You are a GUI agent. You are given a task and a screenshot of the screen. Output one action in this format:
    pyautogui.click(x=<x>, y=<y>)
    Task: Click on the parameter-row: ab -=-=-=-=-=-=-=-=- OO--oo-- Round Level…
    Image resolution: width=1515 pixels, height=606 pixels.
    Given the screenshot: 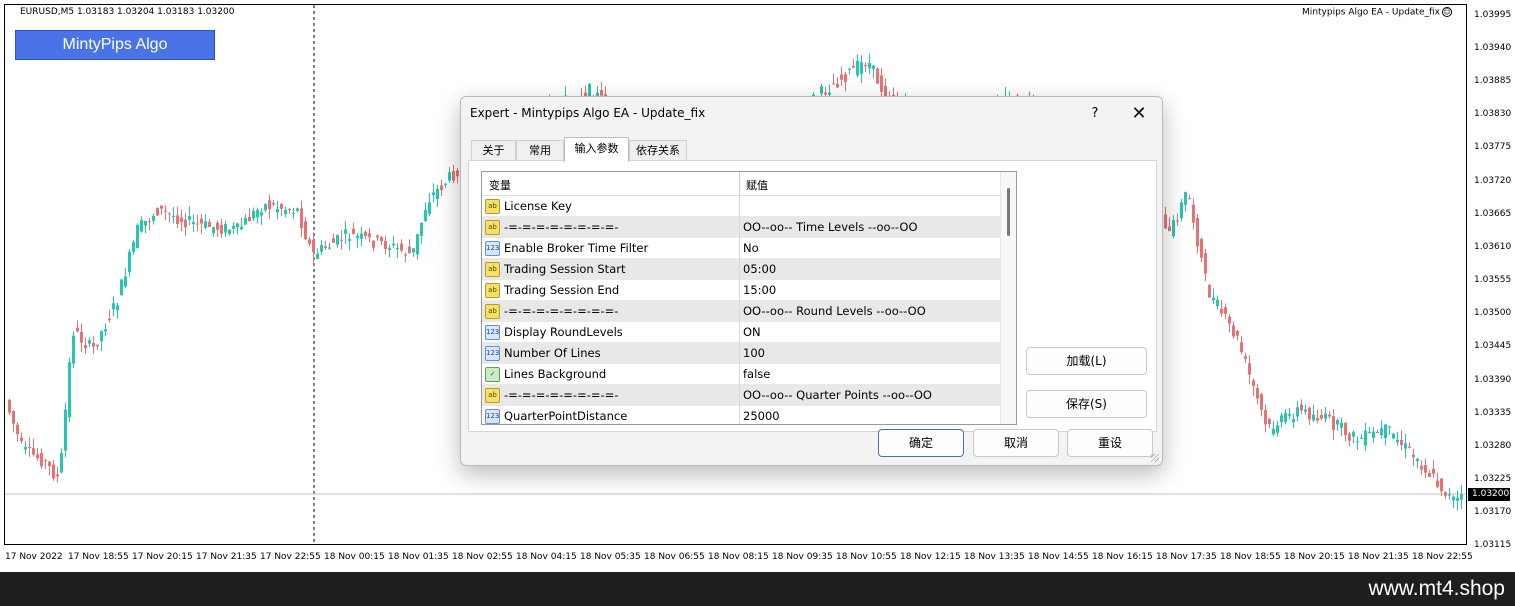 What is the action you would take?
    pyautogui.click(x=741, y=311)
    